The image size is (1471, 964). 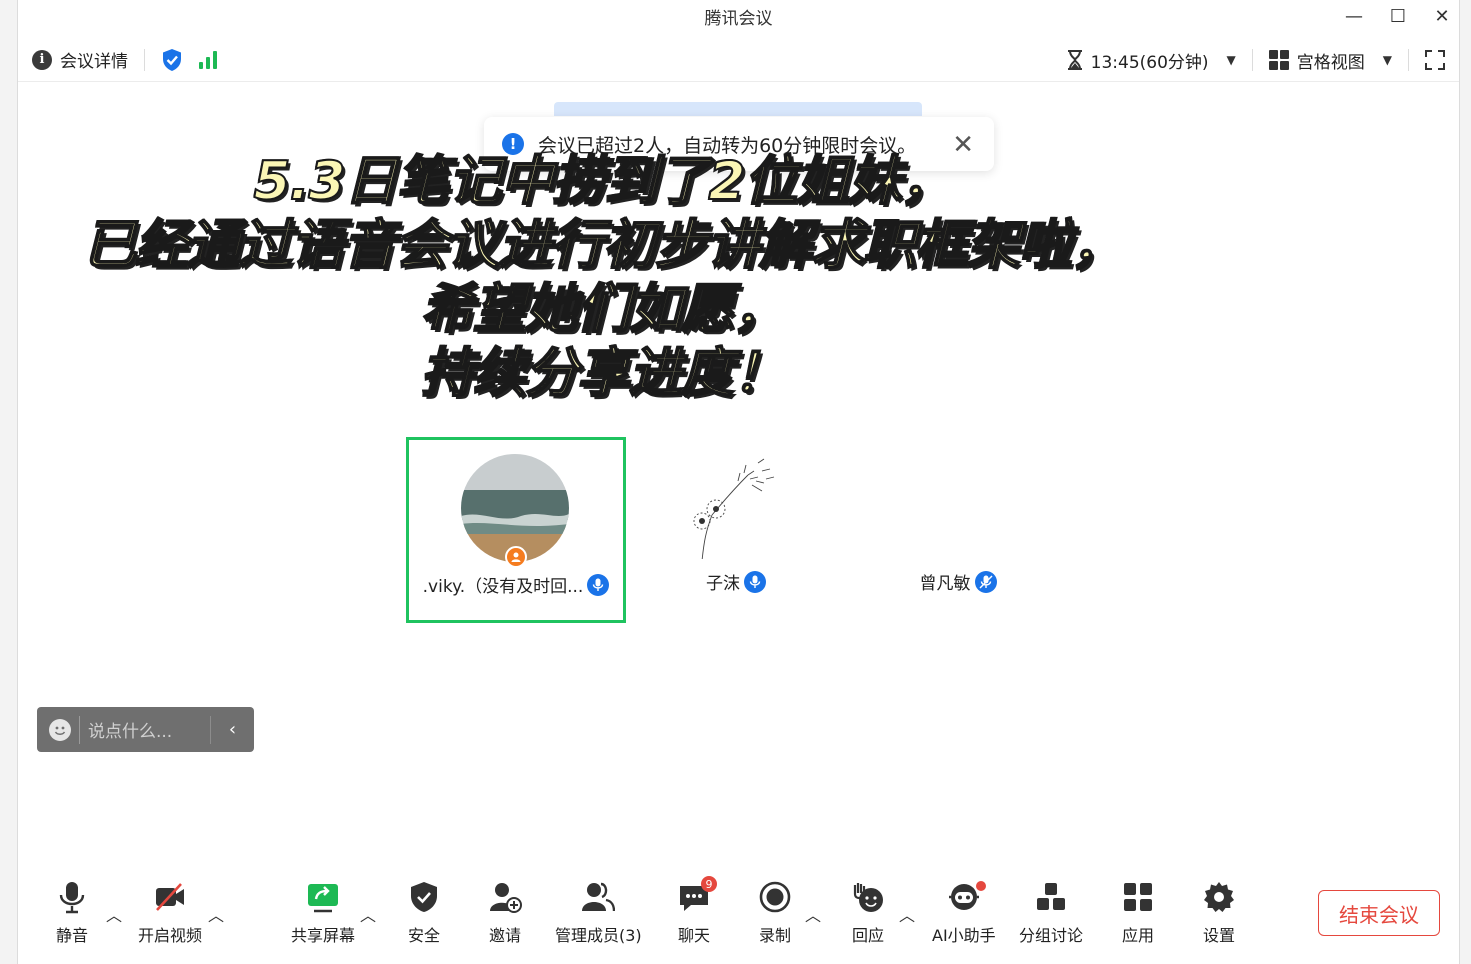 I want to click on notification-dot, so click(x=981, y=886).